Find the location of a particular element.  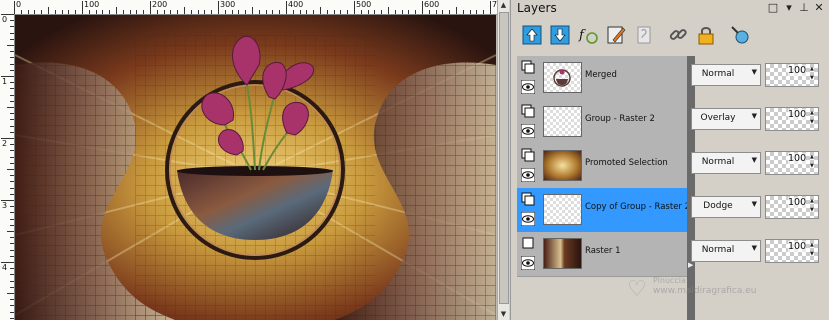

ruler-left-label: 3 is located at coordinates (5, 205).